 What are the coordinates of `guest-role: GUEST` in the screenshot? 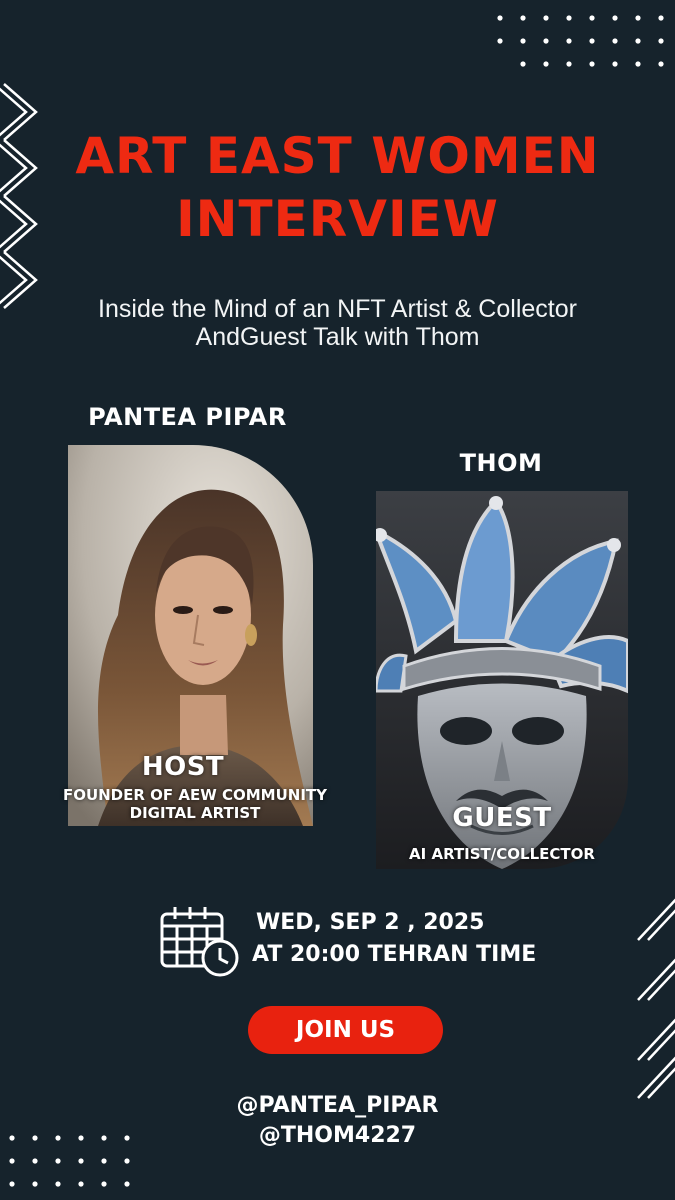 It's located at (502, 818).